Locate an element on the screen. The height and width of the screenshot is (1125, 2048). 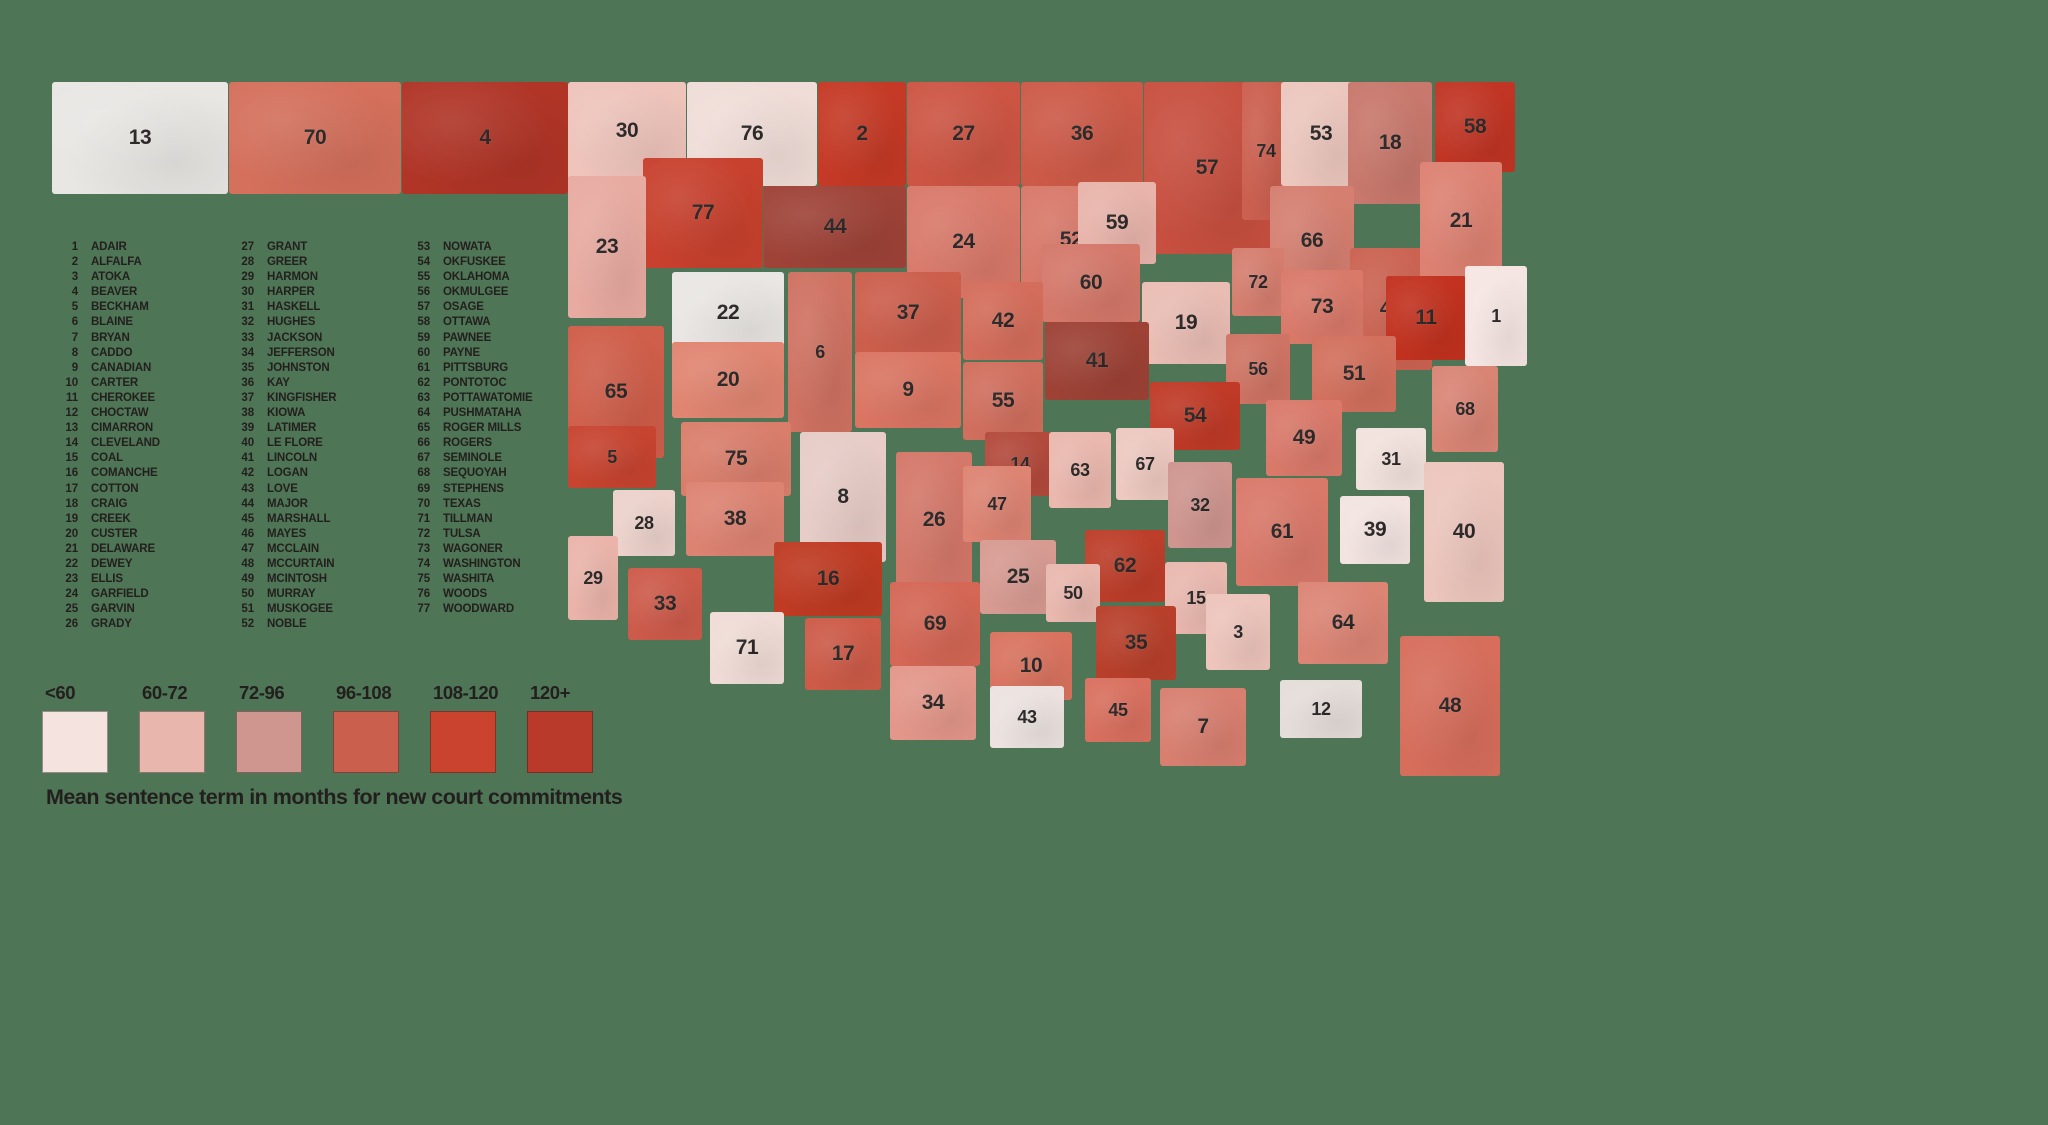
county-major: 44 is located at coordinates (835, 227).